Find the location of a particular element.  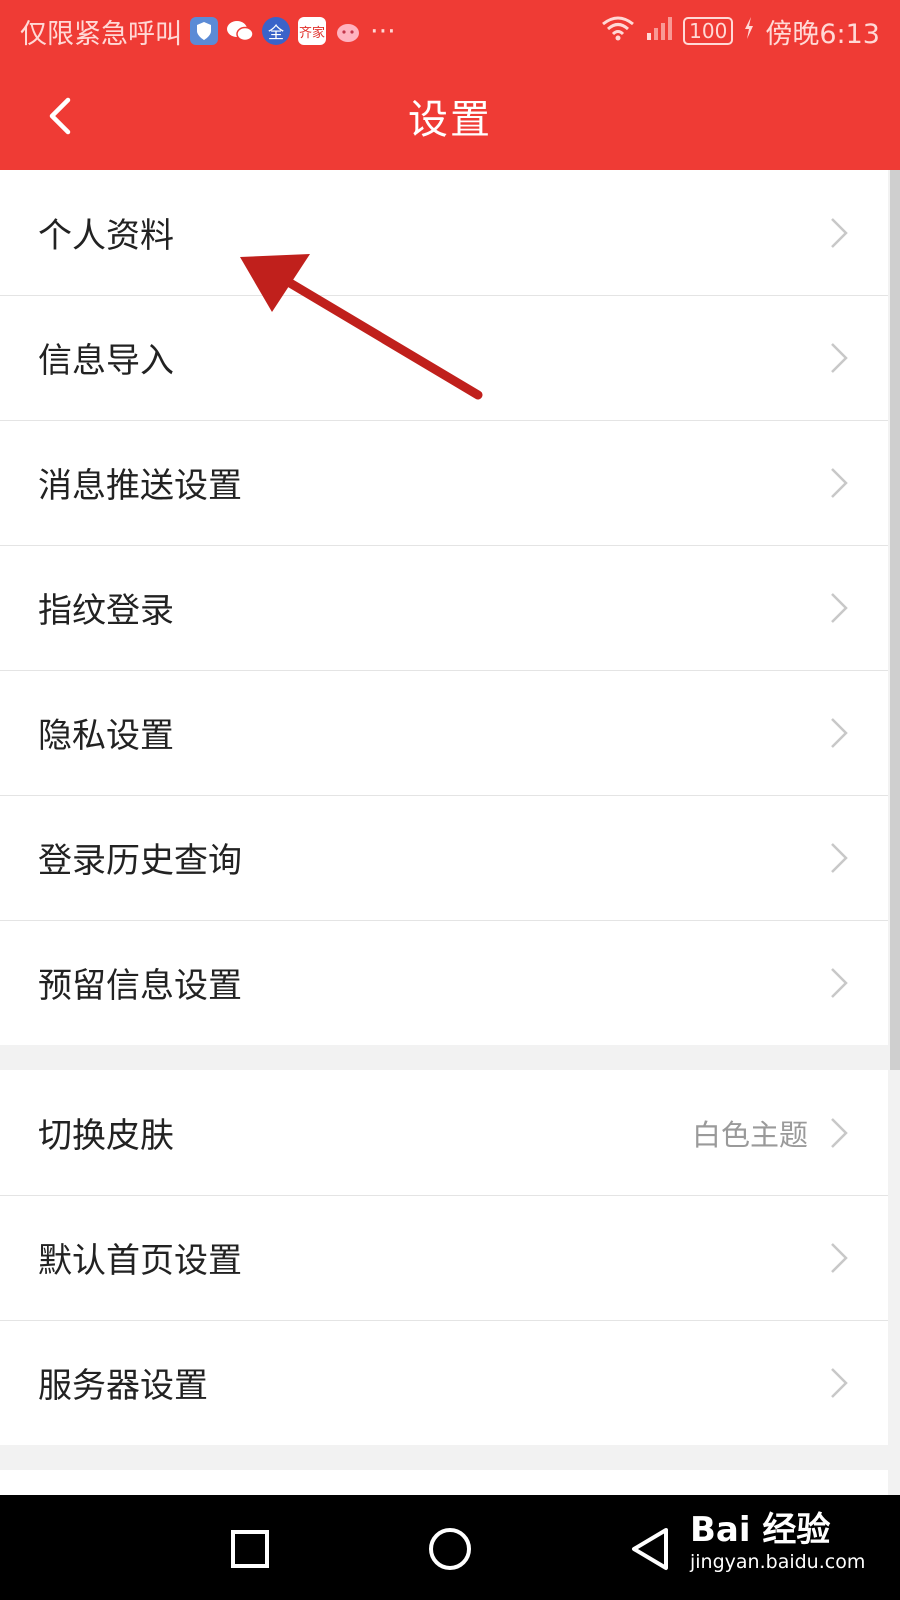

settings-group-3-partial is located at coordinates (444, 1482).